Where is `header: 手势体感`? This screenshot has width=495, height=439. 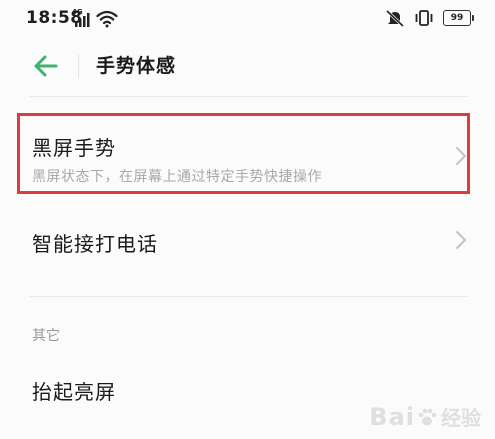 header: 手势体感 is located at coordinates (247, 66).